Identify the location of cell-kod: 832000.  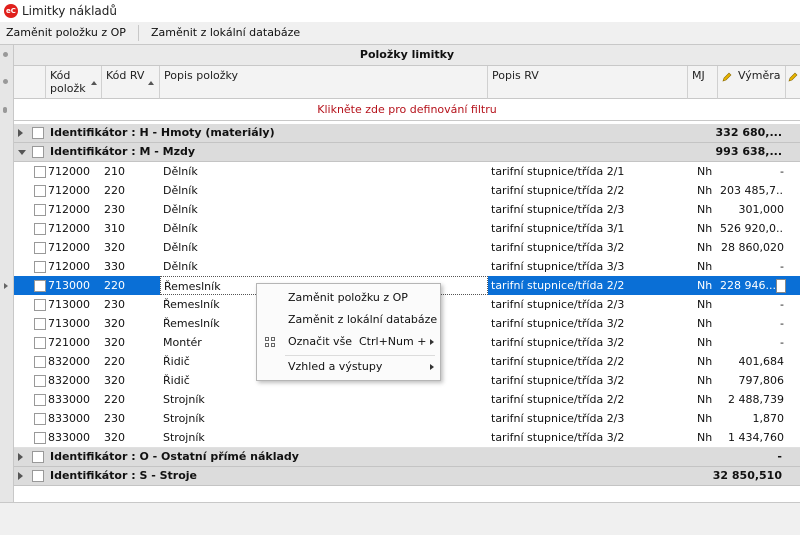
(69, 361).